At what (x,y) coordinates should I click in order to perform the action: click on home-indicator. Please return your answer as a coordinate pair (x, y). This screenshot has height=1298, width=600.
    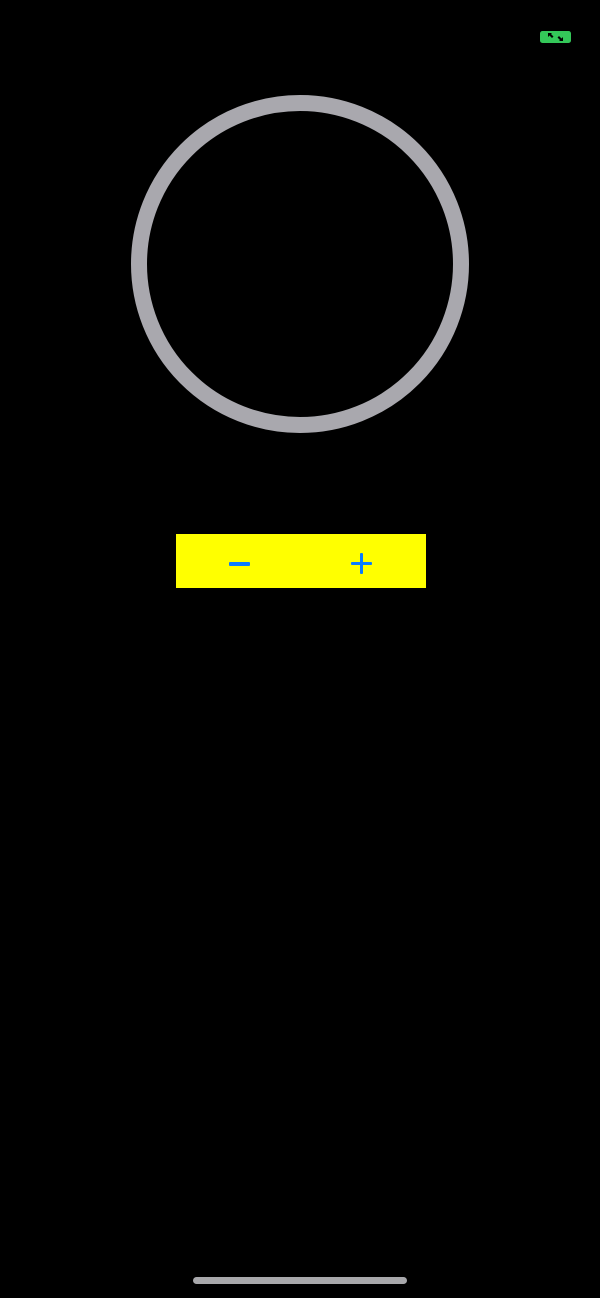
    Looking at the image, I should click on (300, 1280).